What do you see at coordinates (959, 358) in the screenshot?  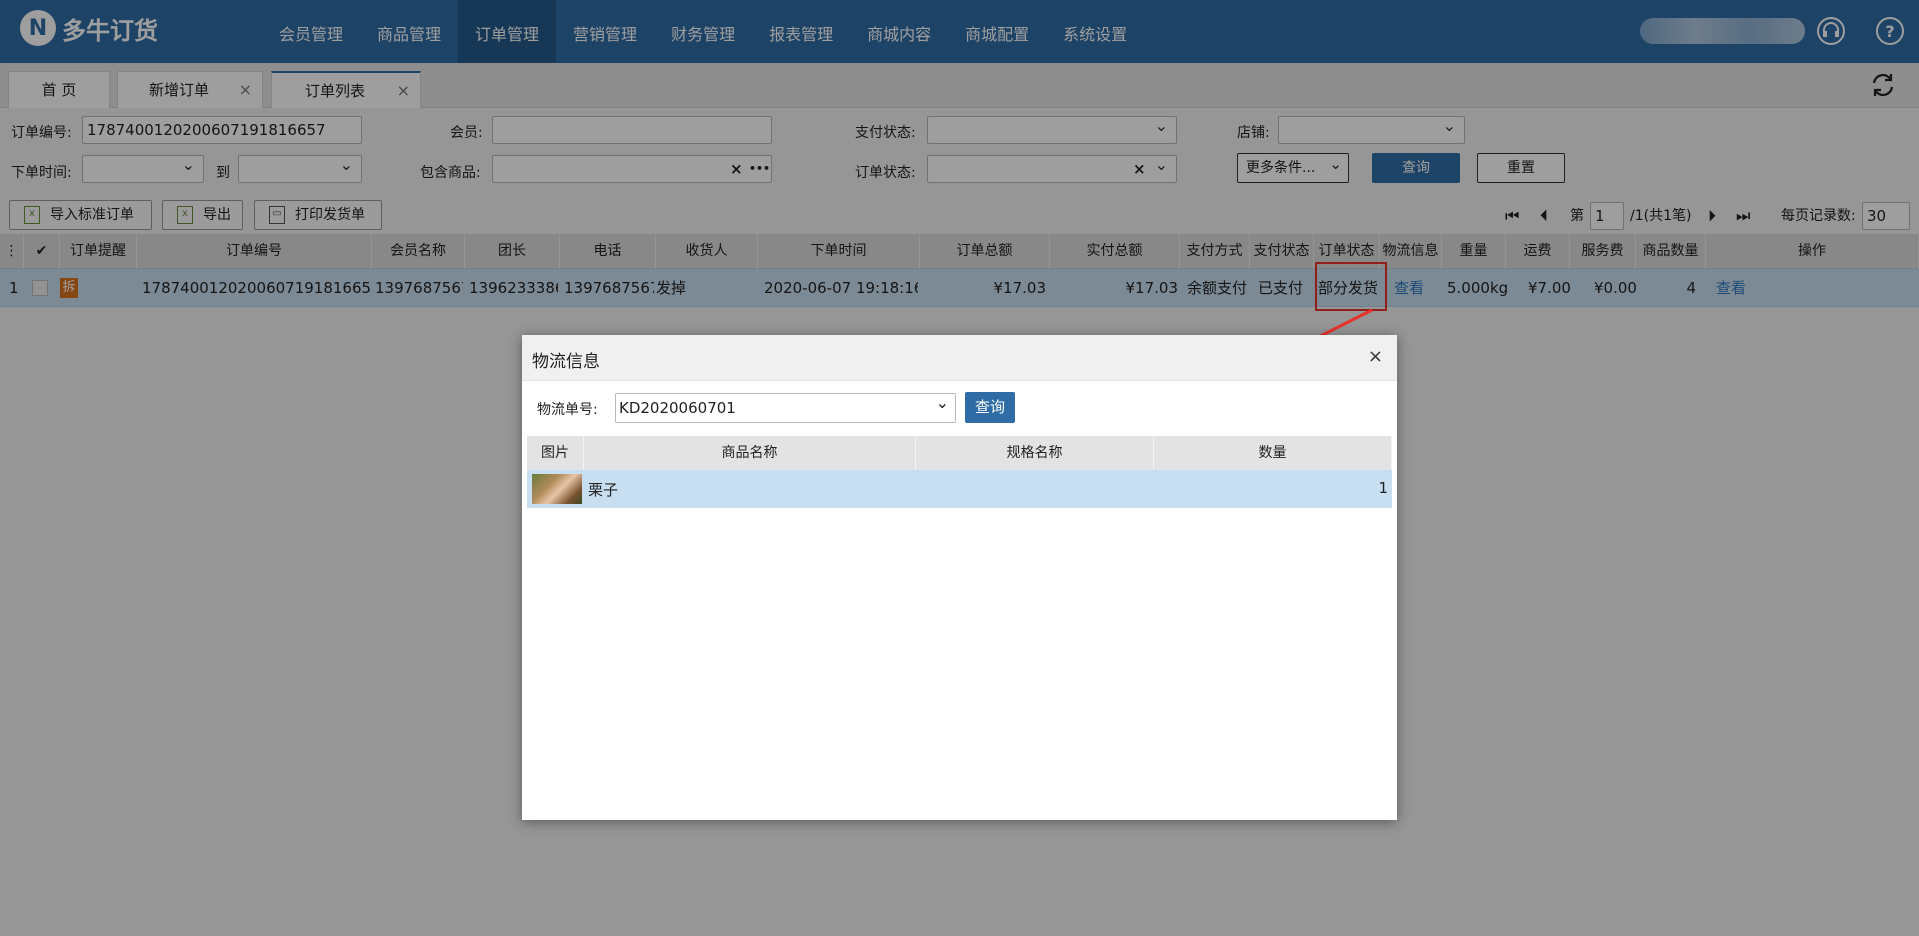 I see `dialog-header: 物流信息 ×` at bounding box center [959, 358].